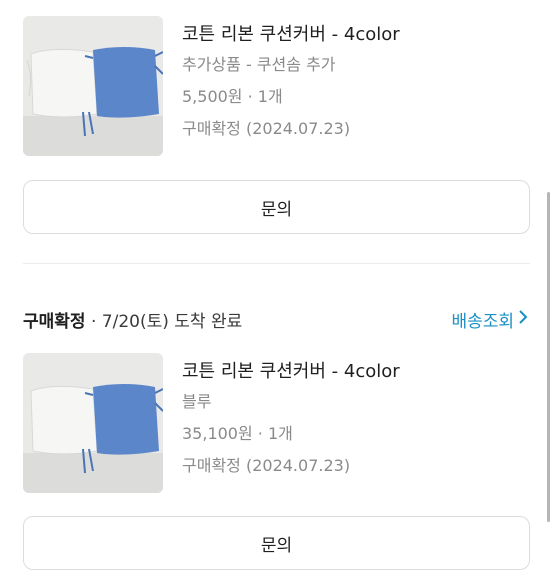 The image size is (554, 570). I want to click on product-option: 추가상품 - 쿠션솜 추가, so click(259, 64).